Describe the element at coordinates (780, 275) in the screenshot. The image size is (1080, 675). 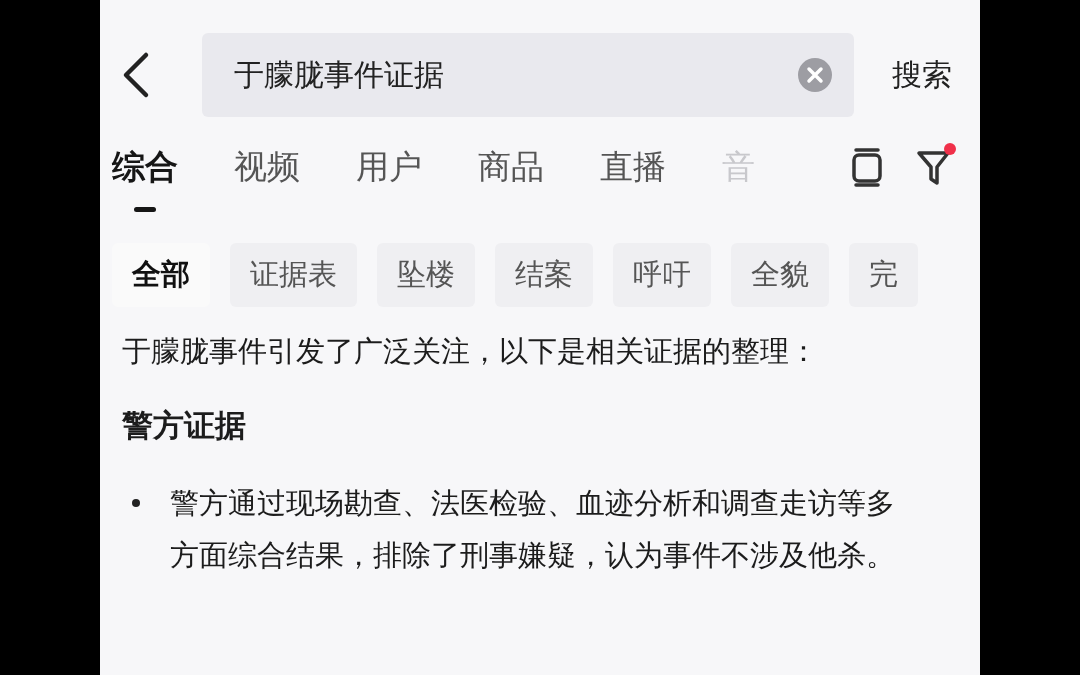
I see `filter-chip: 全貌` at that location.